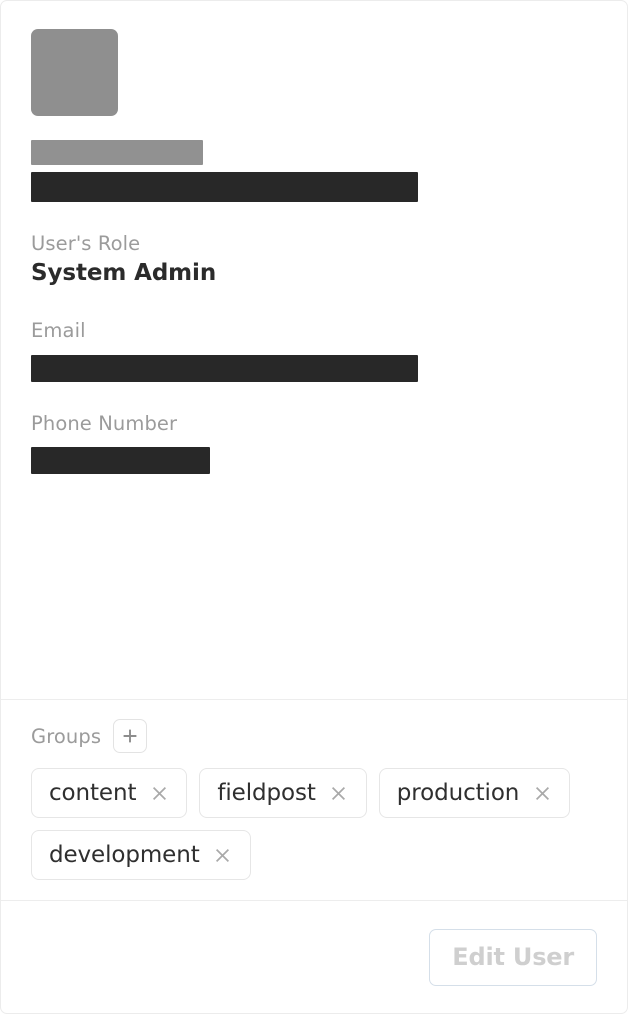  Describe the element at coordinates (458, 792) in the screenshot. I see `group-chip-label: production` at that location.